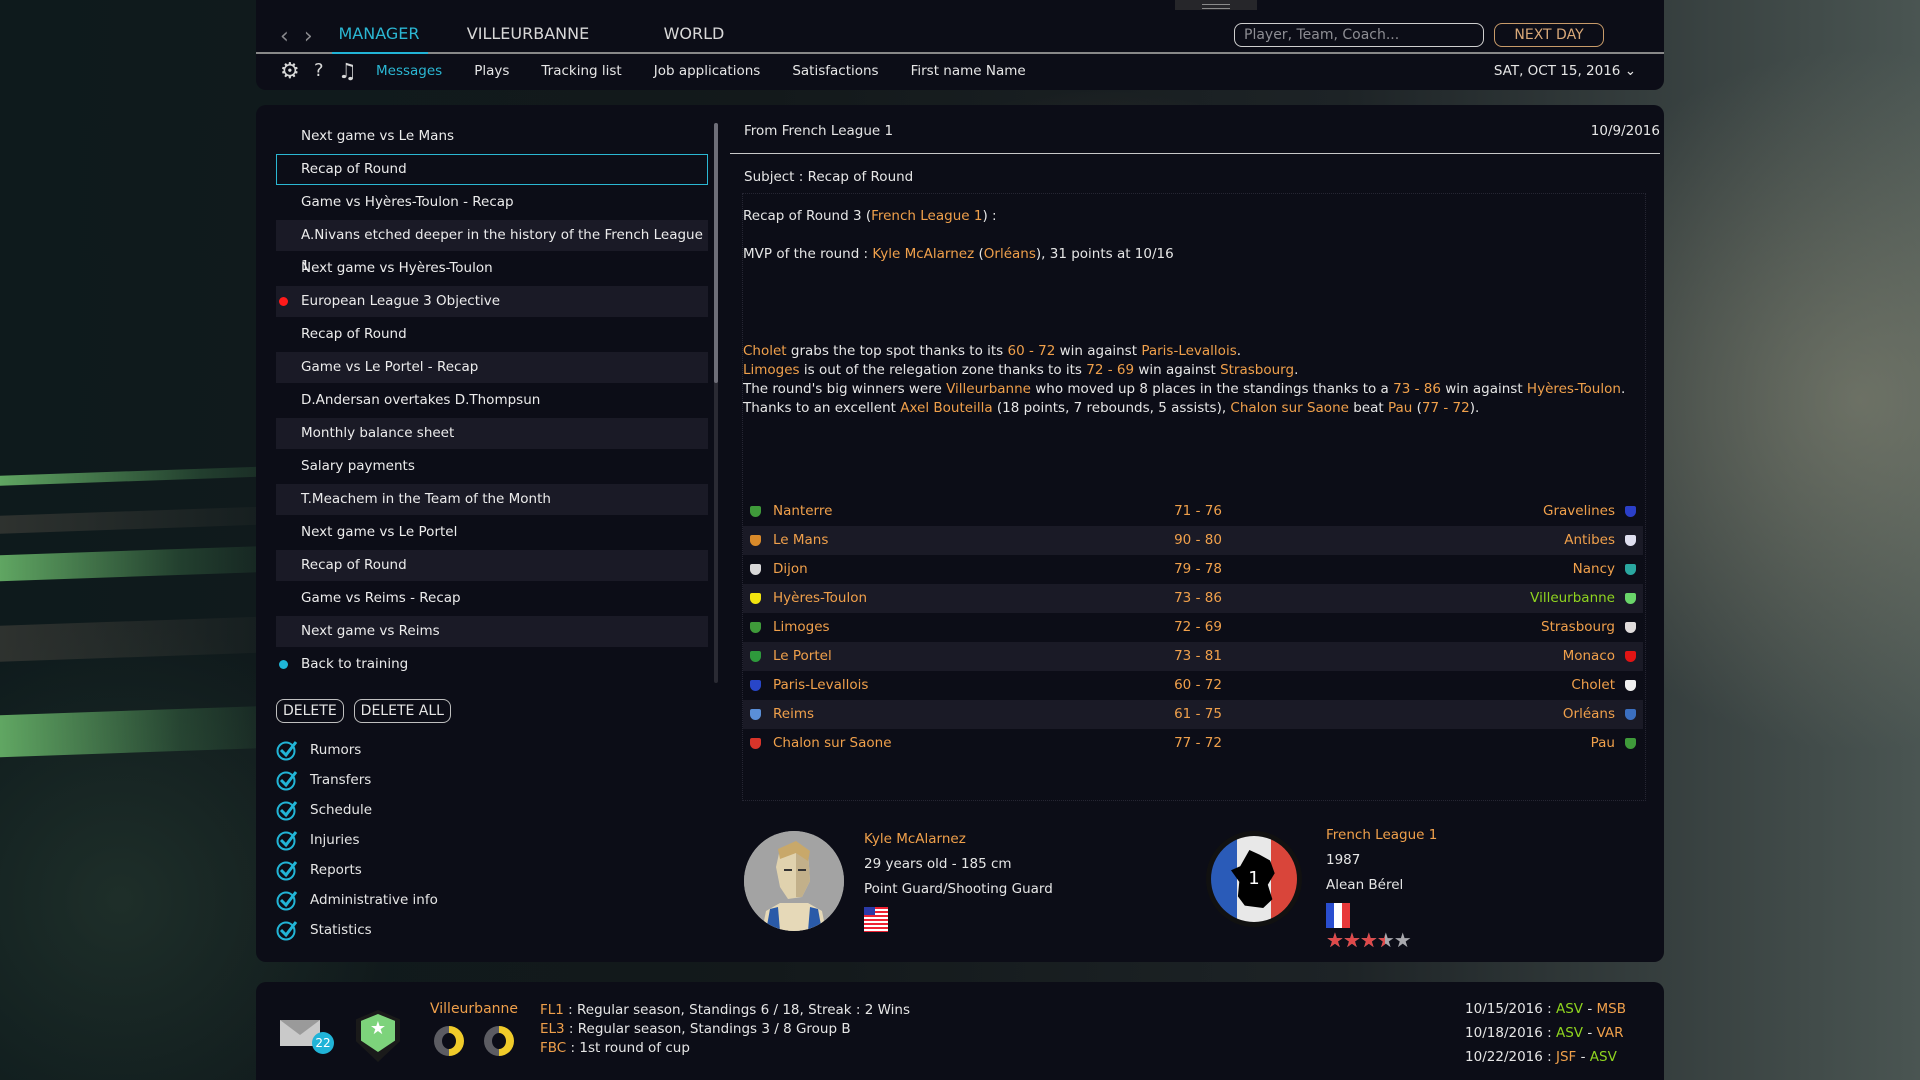 The image size is (1920, 1080). What do you see at coordinates (1545, 1033) in the screenshot?
I see `fixture-line: 10/18/2016 : ASV - VAR` at bounding box center [1545, 1033].